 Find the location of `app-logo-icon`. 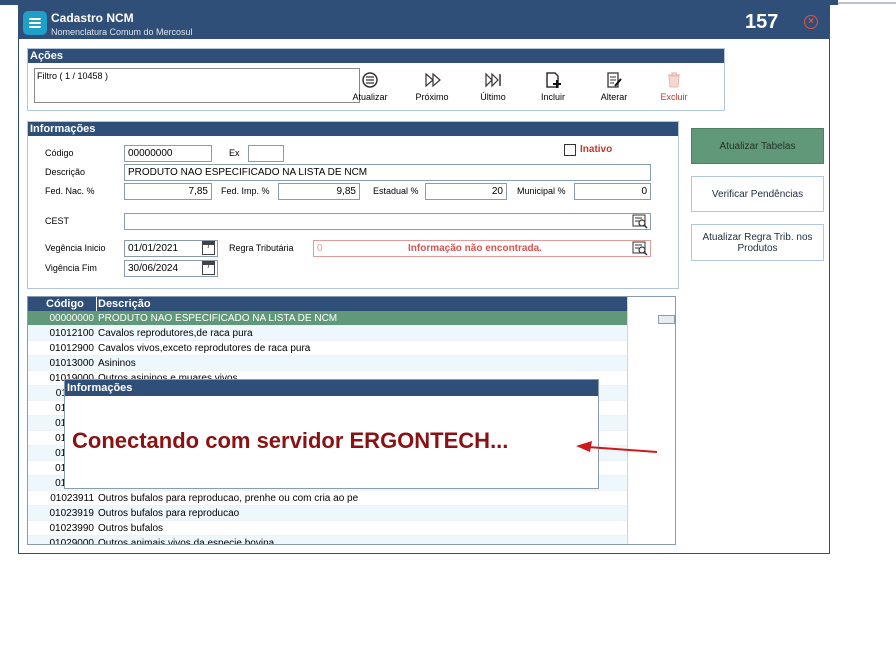

app-logo-icon is located at coordinates (35, 23).